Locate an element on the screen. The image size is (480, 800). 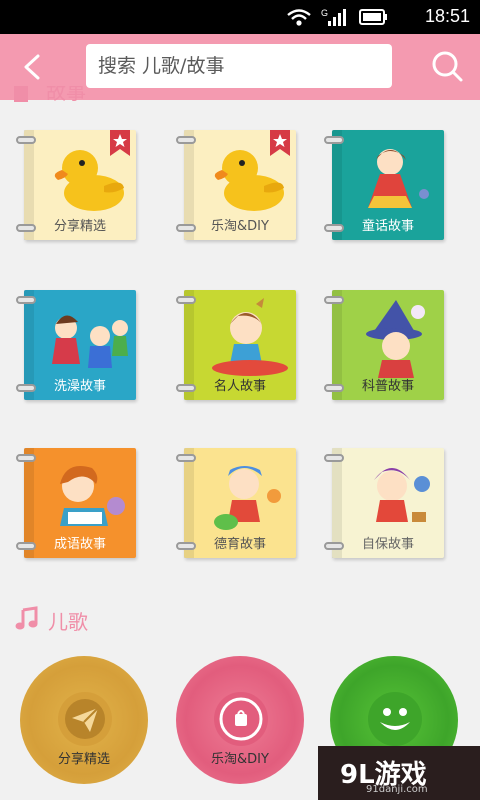
book-label: 名人故事 is located at coordinates (239, 386).